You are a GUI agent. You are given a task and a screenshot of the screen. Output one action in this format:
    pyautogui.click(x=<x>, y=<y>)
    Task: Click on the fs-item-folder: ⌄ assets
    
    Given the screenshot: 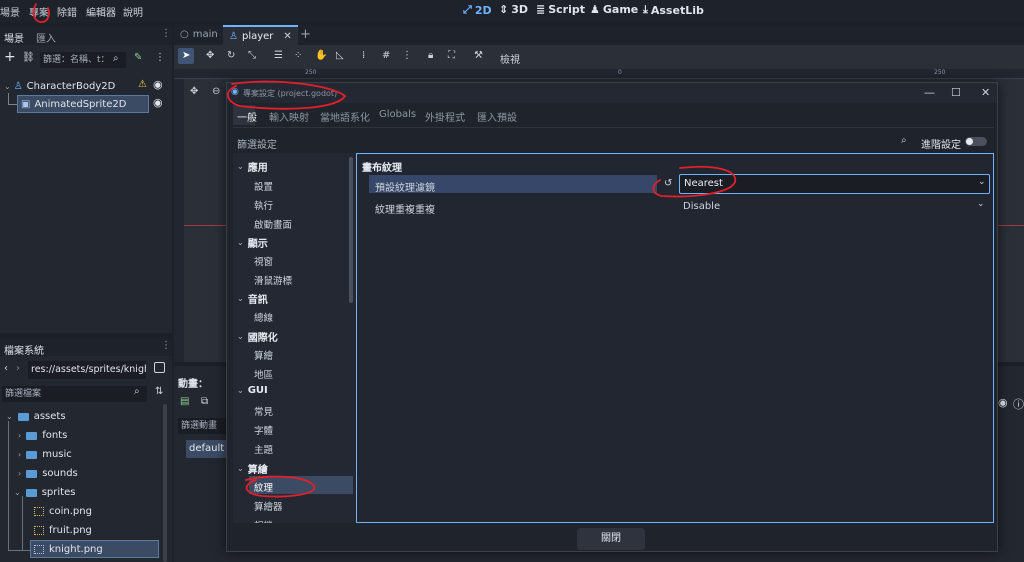 What is the action you would take?
    pyautogui.click(x=36, y=416)
    